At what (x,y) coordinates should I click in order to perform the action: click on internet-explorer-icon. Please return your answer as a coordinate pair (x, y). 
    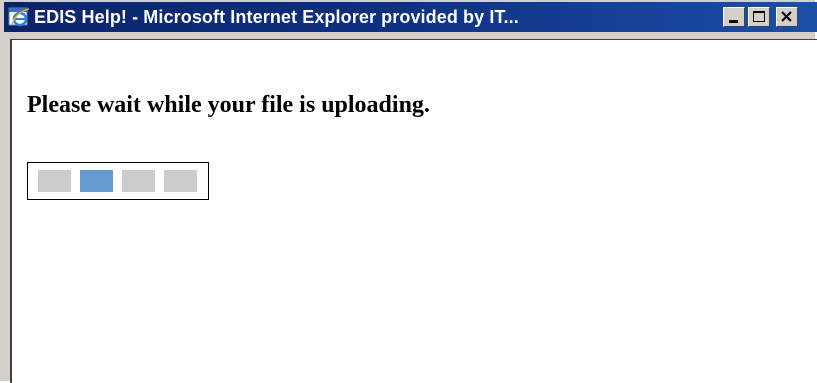
    Looking at the image, I should click on (19, 17).